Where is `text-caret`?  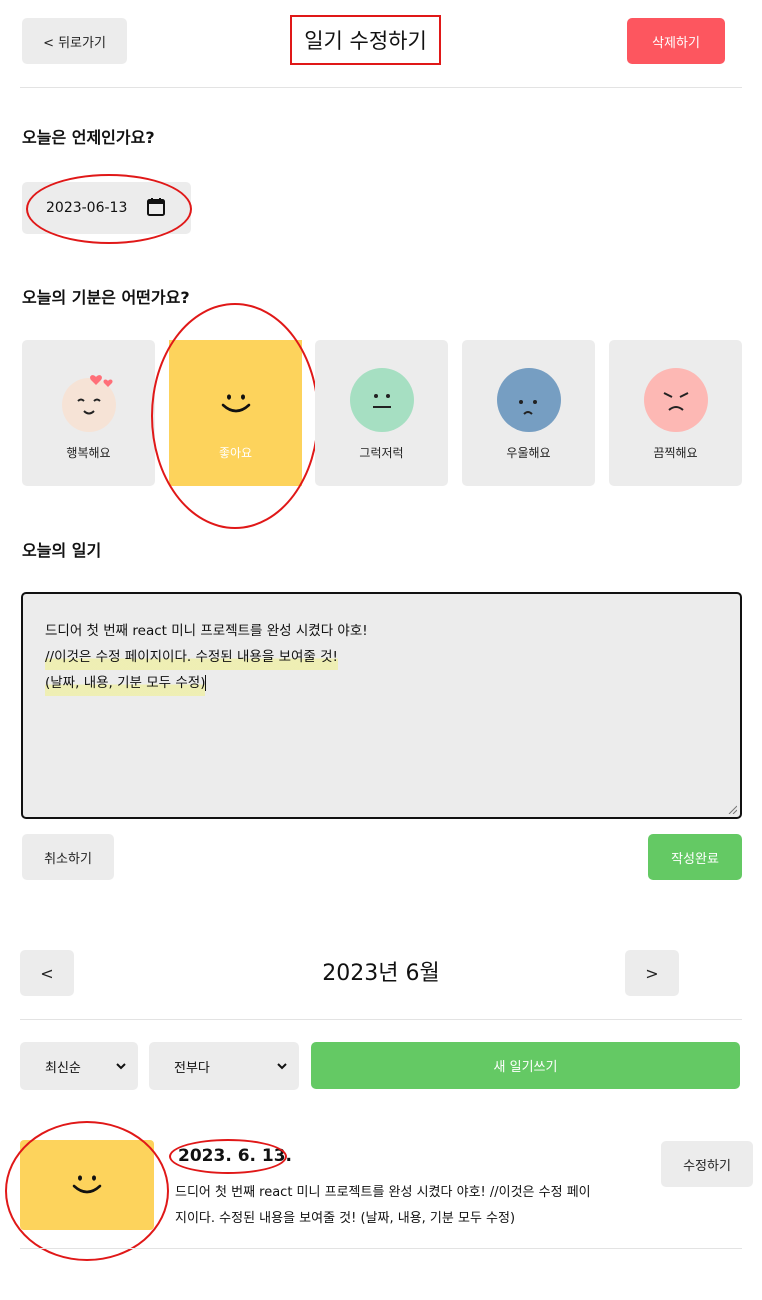 text-caret is located at coordinates (206, 683).